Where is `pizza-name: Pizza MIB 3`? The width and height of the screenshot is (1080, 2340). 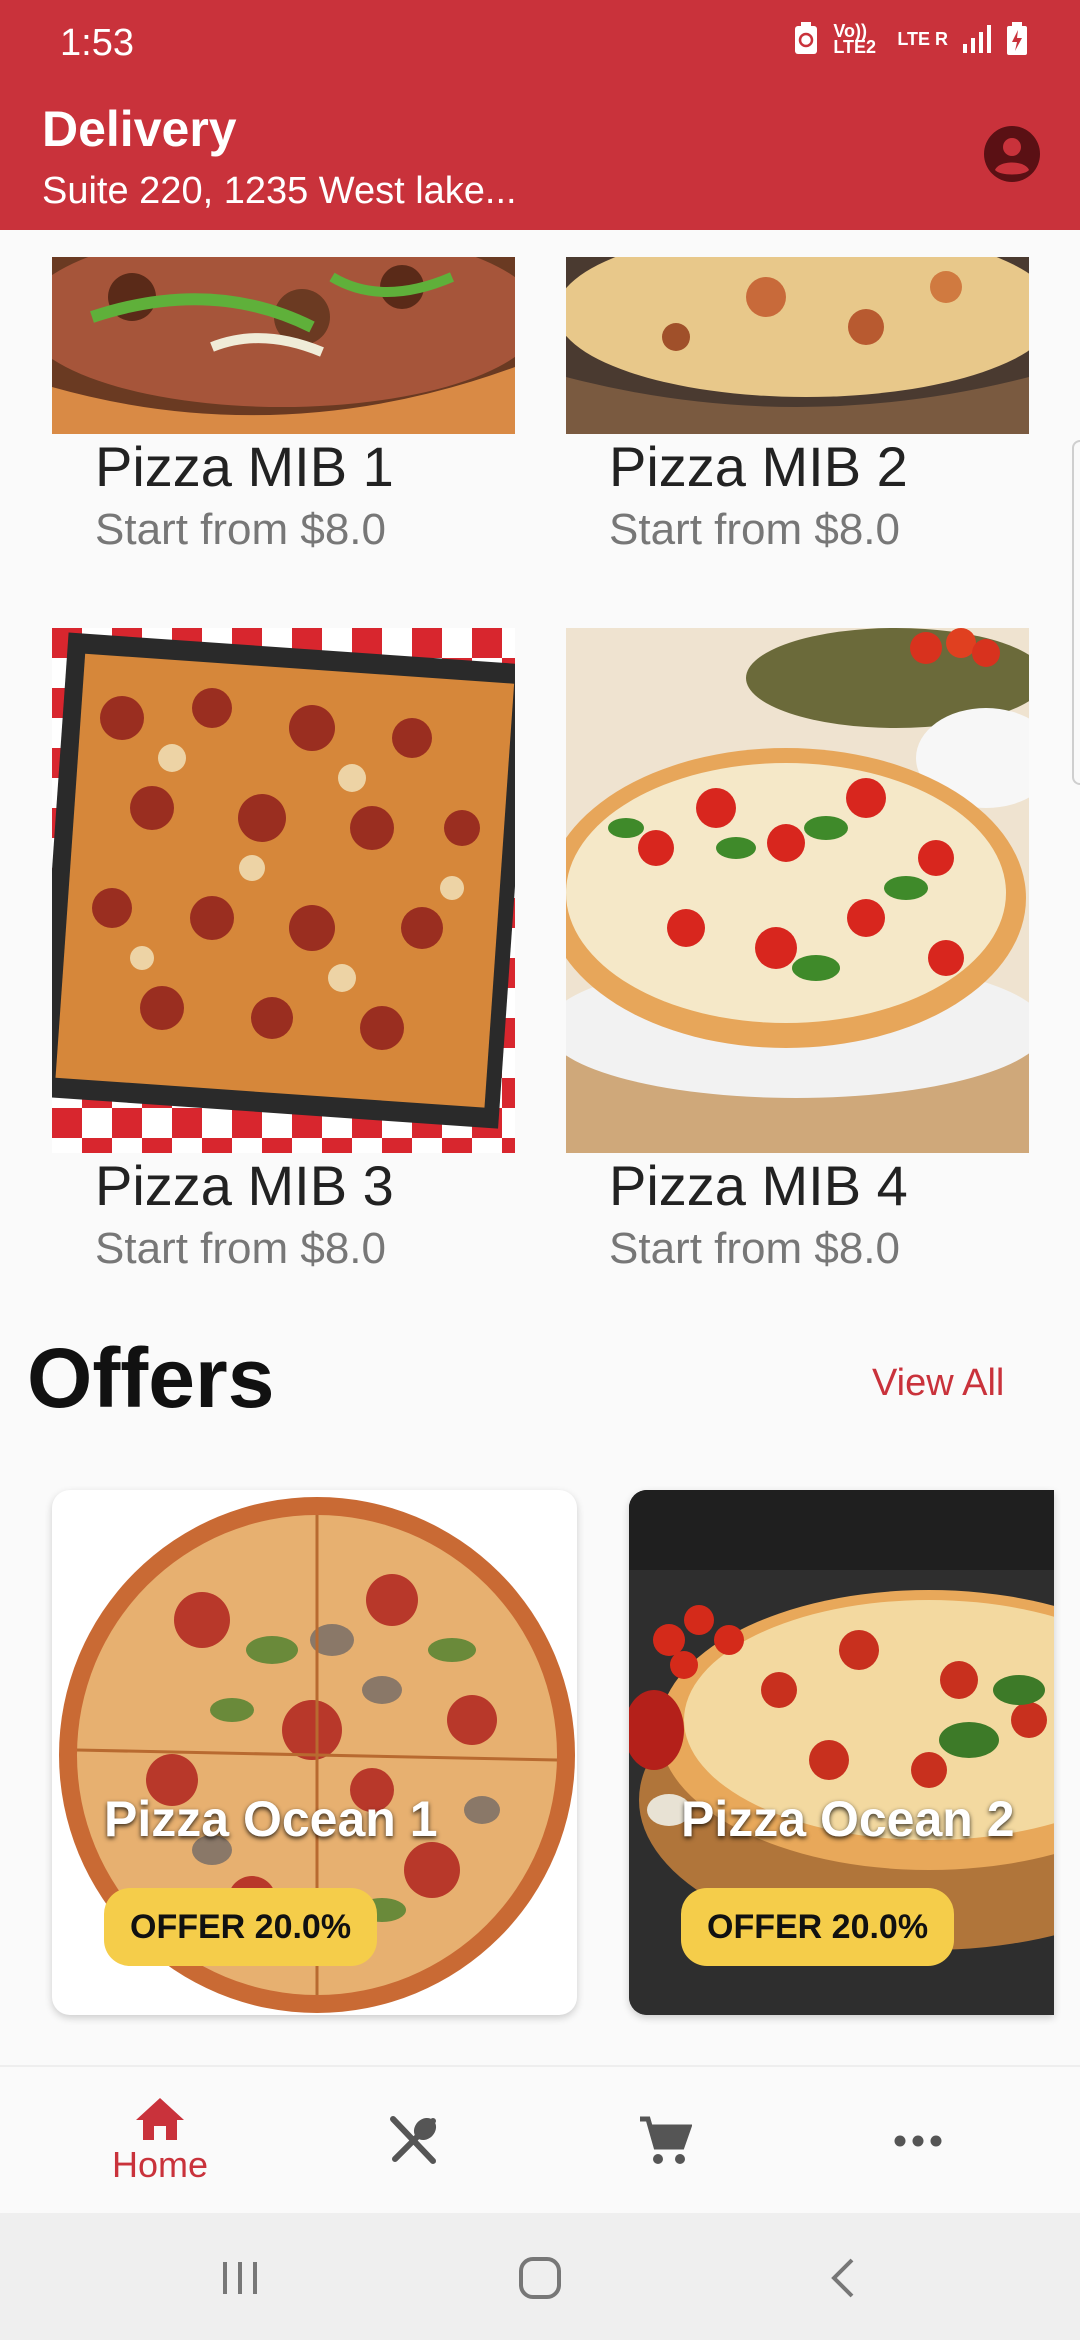
pizza-name: Pizza MIB 3 is located at coordinates (244, 1185).